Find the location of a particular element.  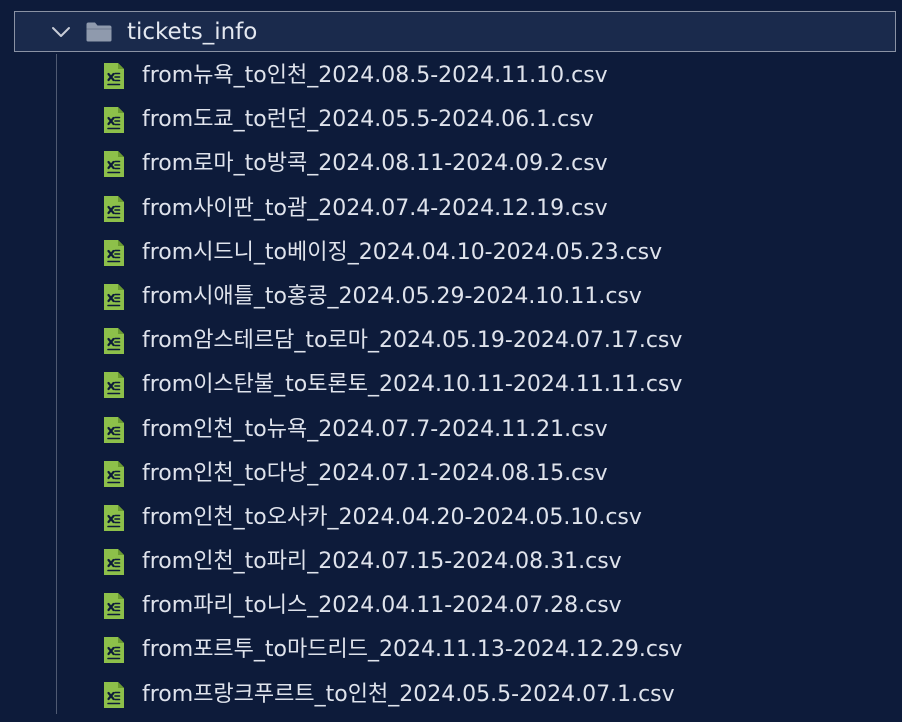

file-item-2: from로마_to방콕_2024.08.11-2024.09.2.csv is located at coordinates (451, 164).